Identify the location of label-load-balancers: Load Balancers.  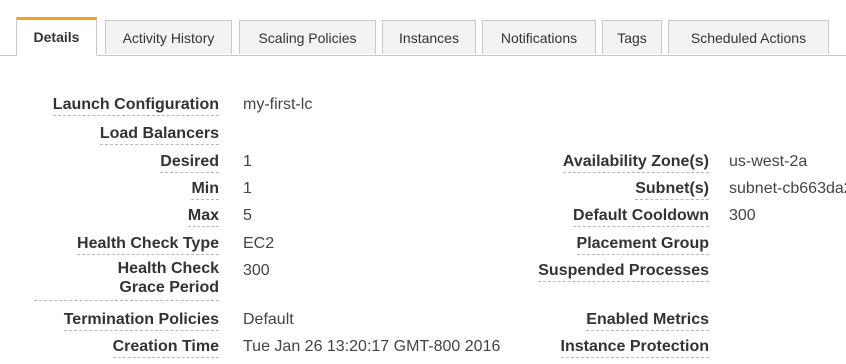
(159, 135).